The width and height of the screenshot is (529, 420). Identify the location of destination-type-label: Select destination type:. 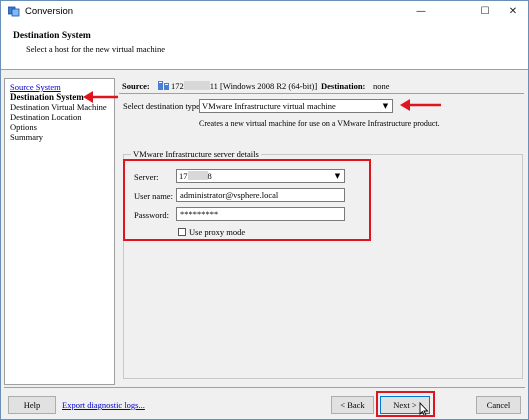
(163, 106).